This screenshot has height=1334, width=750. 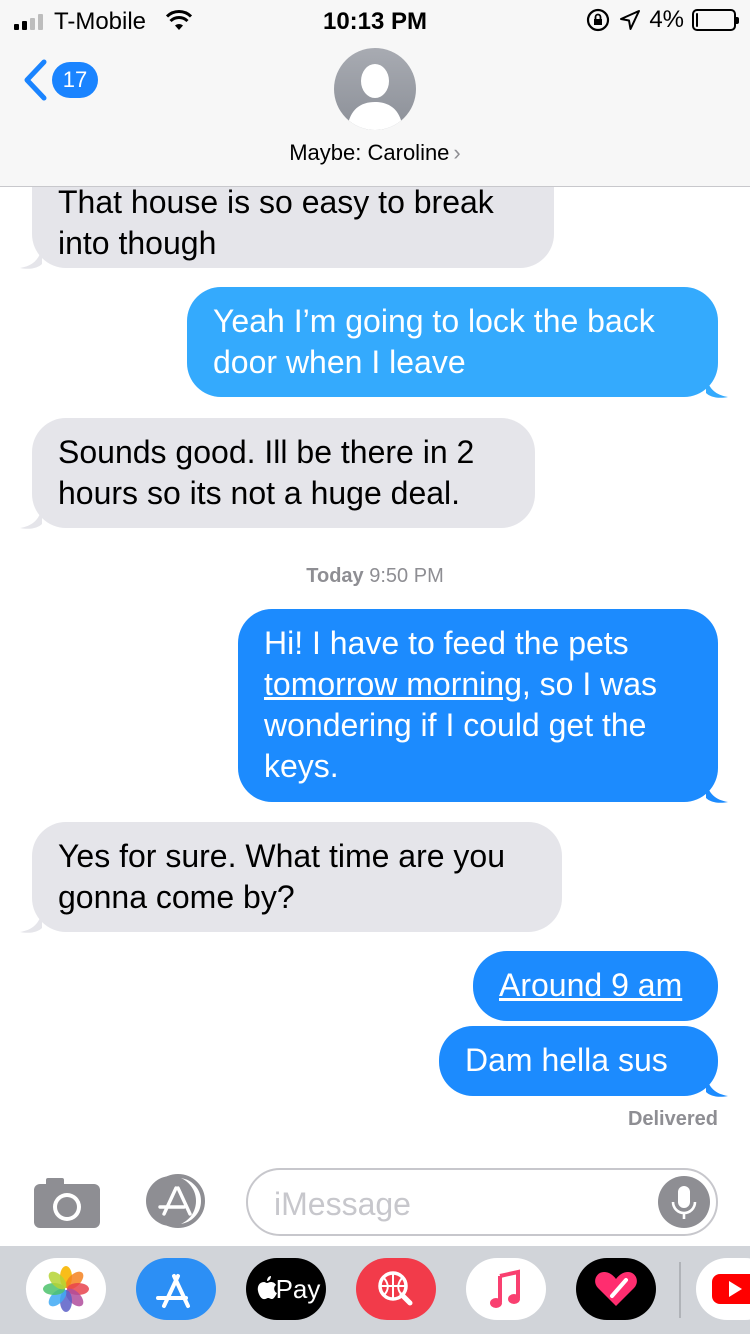 What do you see at coordinates (482, 1202) in the screenshot?
I see `imessage-input: iMessage` at bounding box center [482, 1202].